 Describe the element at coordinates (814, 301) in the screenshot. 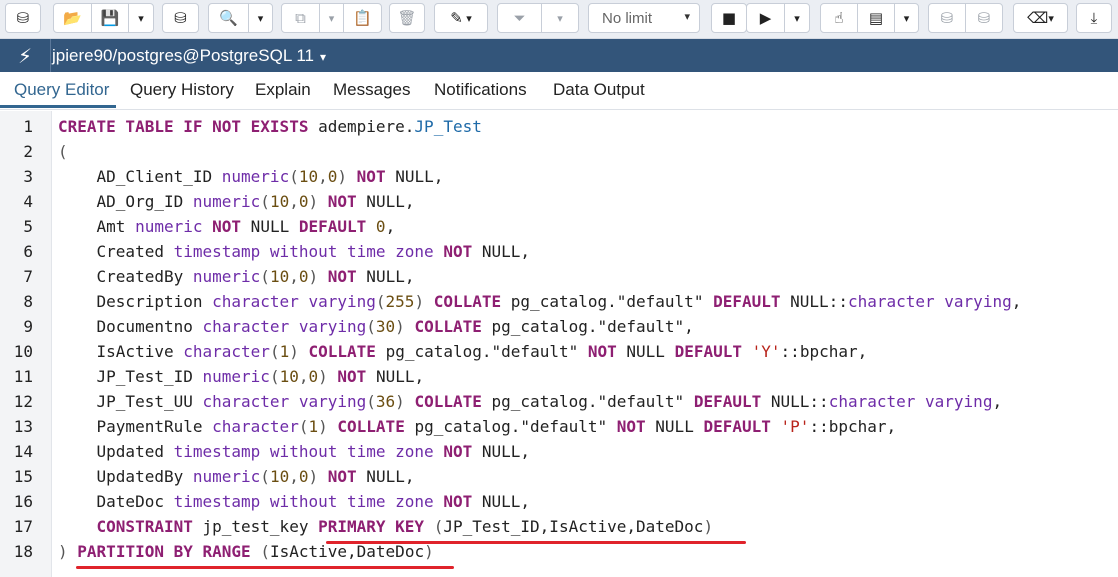

I see `code-token: NULL::` at that location.